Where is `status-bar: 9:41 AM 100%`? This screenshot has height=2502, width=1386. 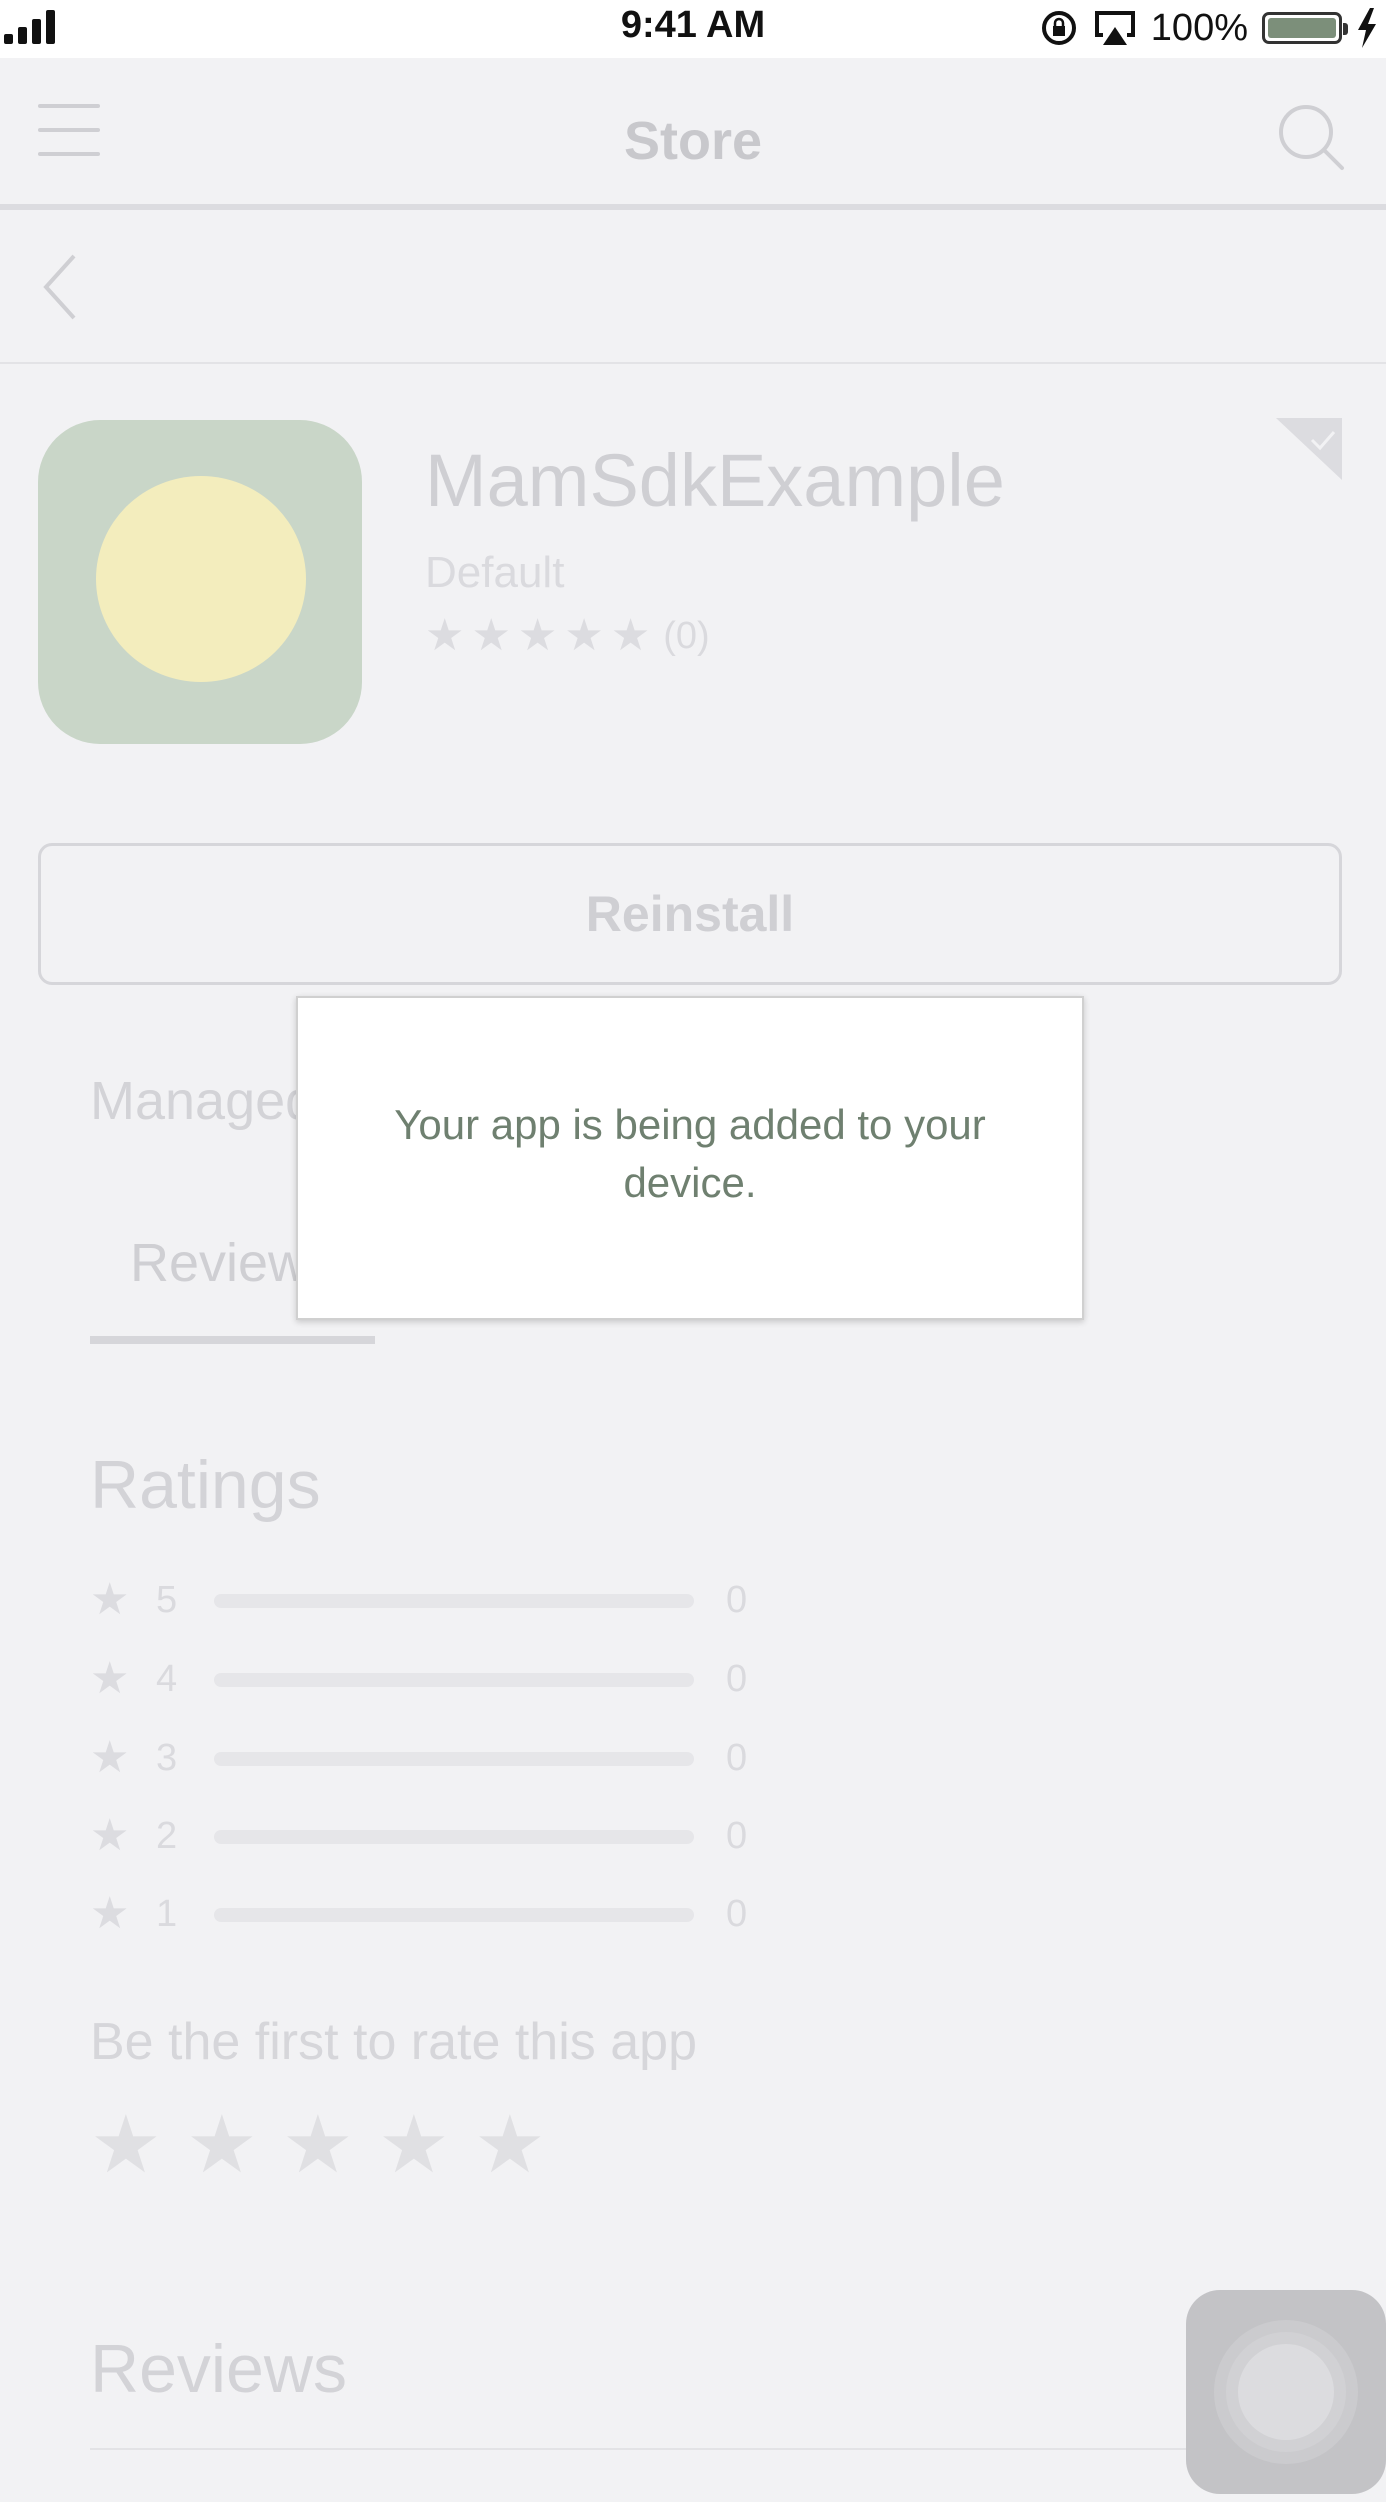
status-bar: 9:41 AM 100% is located at coordinates (693, 29).